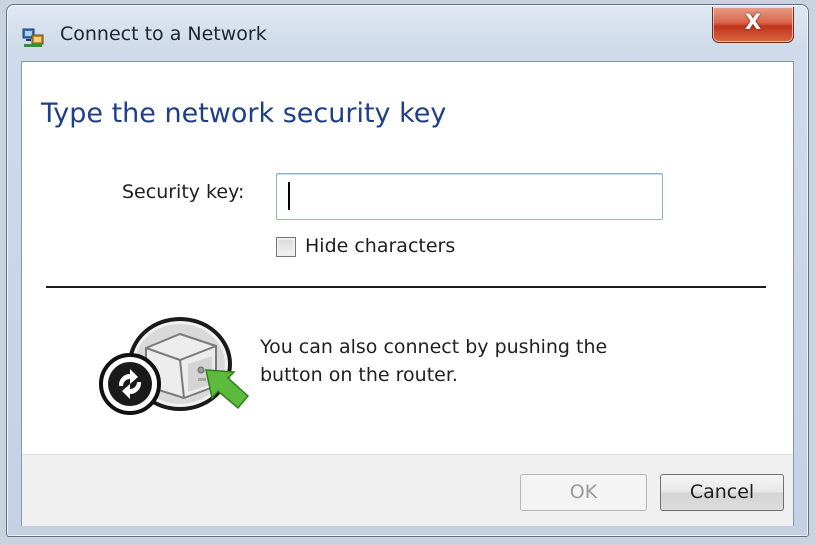  Describe the element at coordinates (753, 22) in the screenshot. I see `close-icon: X` at that location.